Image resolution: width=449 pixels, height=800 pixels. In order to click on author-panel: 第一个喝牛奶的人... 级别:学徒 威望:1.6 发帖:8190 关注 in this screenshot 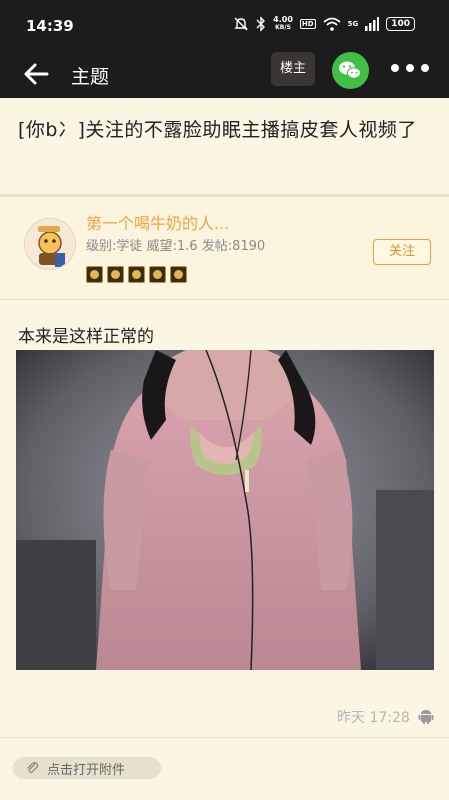, I will do `click(224, 248)`.